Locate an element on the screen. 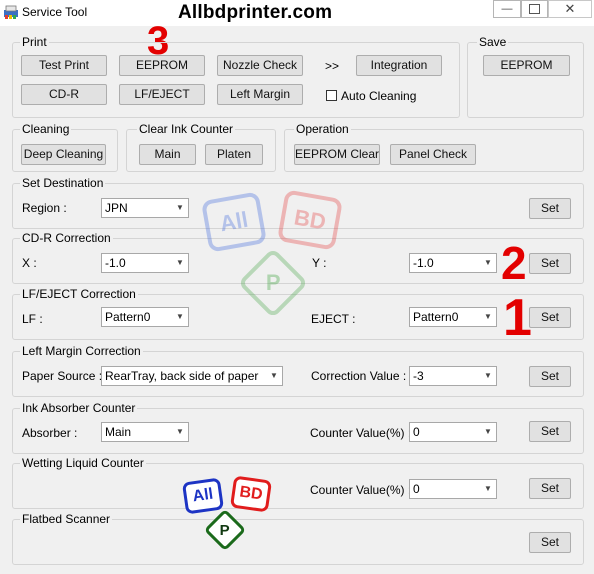 The height and width of the screenshot is (574, 594). x-select: -1.0 ▼ is located at coordinates (145, 263).